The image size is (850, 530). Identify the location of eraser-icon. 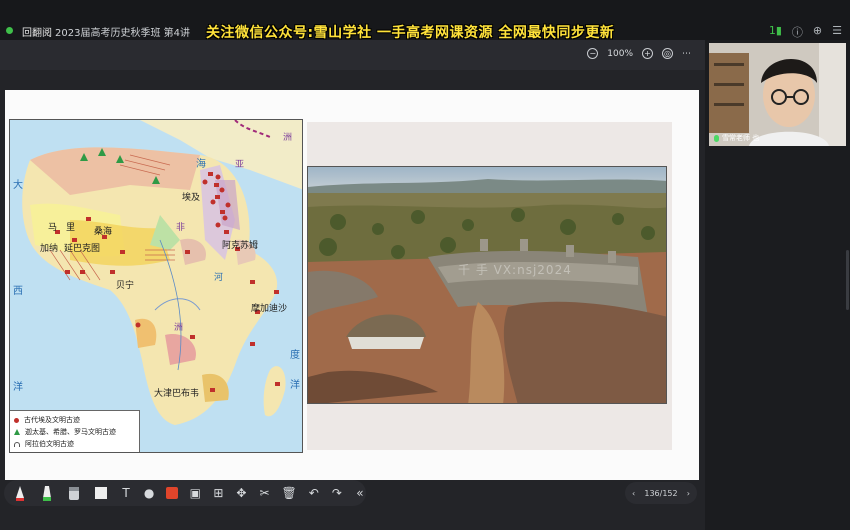
(74, 493).